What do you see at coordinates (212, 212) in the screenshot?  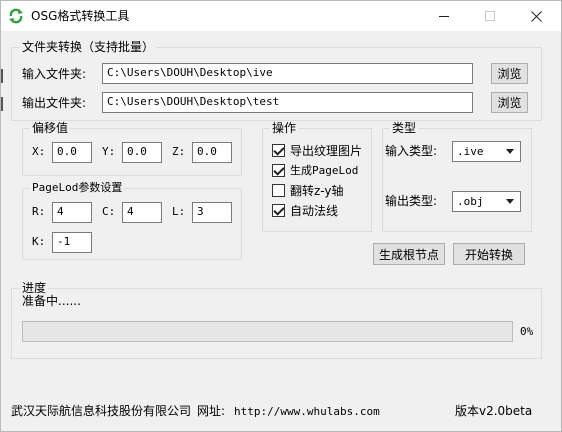 I see `pagelod-l-field: 3` at bounding box center [212, 212].